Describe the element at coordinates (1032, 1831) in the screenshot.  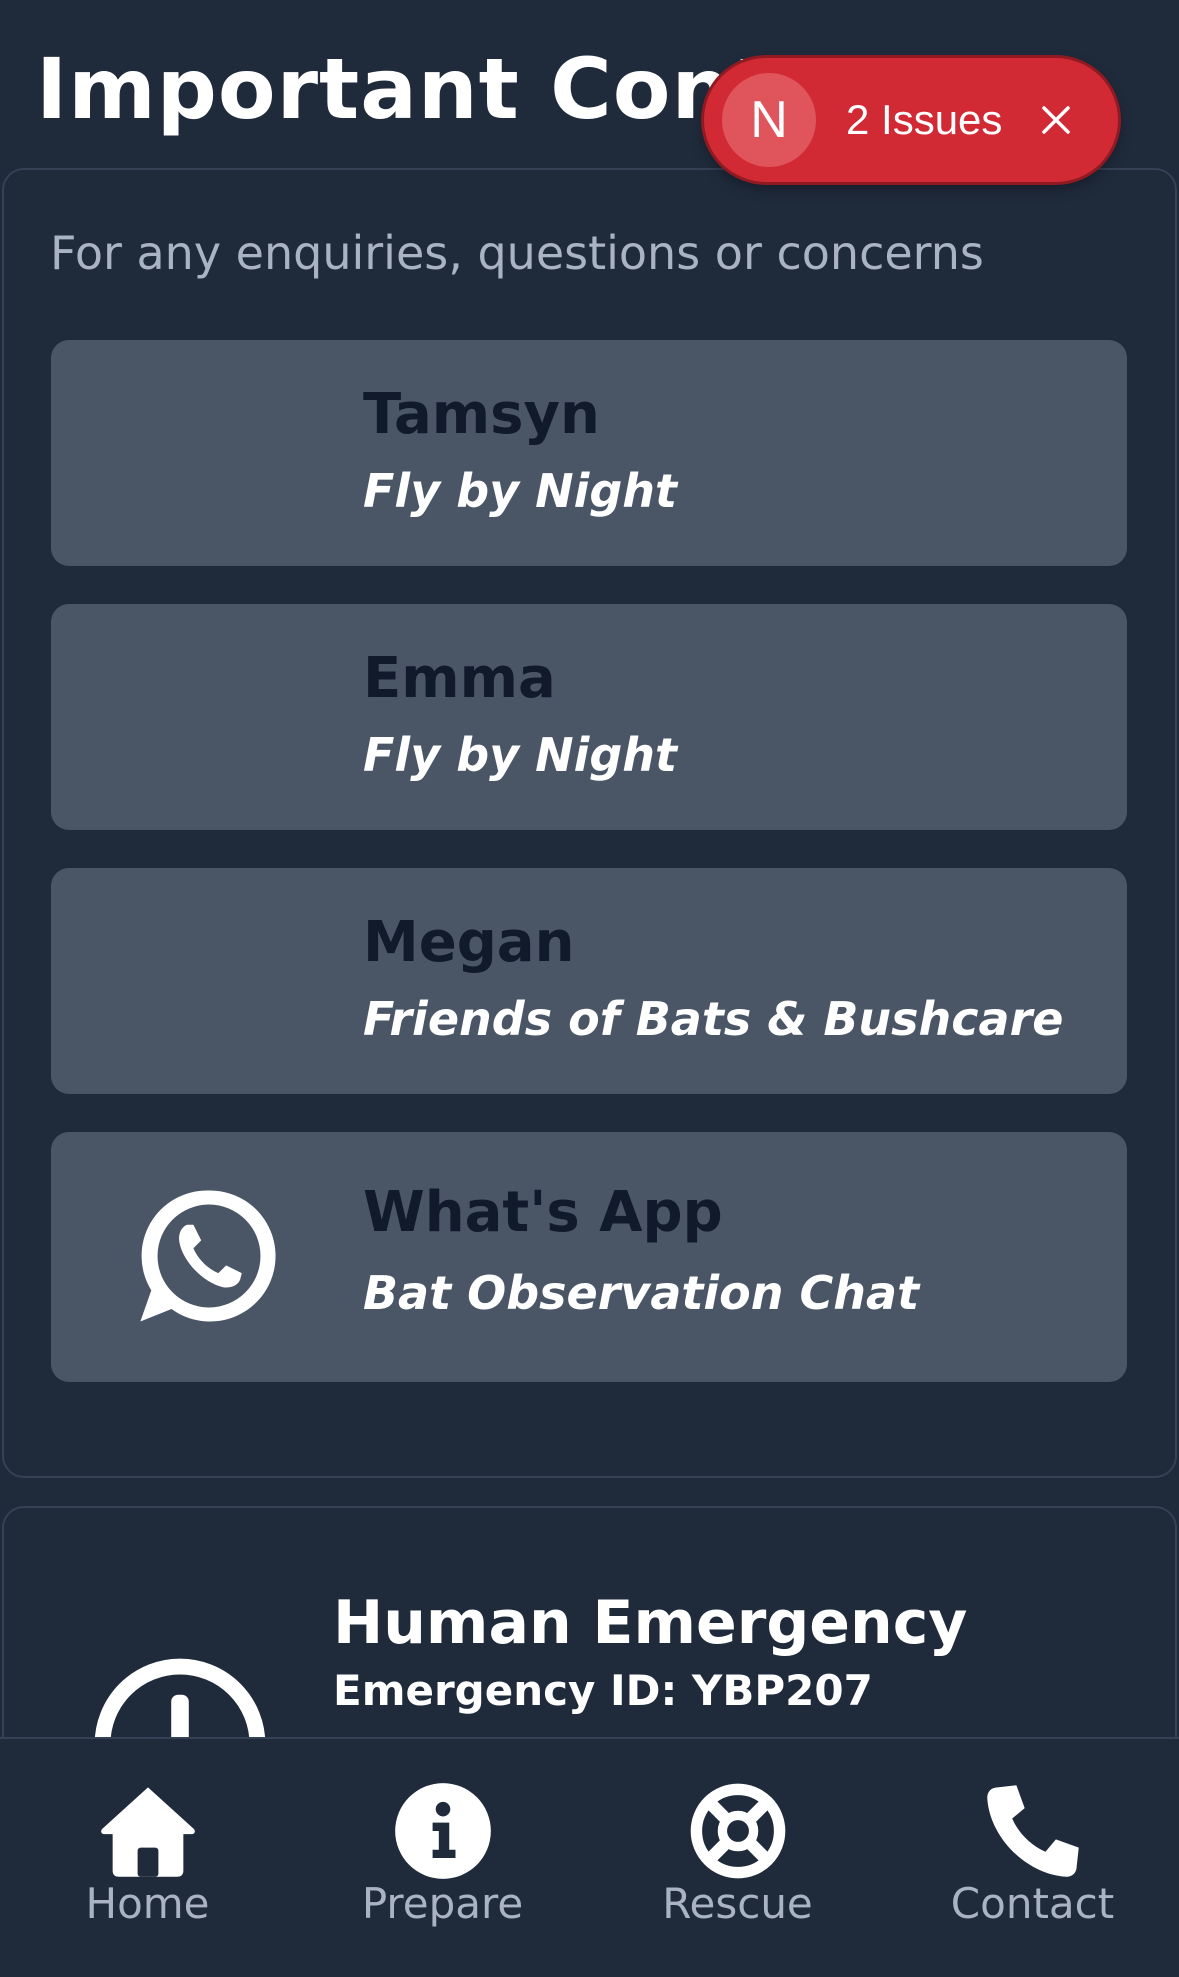
I see `phone-icon` at that location.